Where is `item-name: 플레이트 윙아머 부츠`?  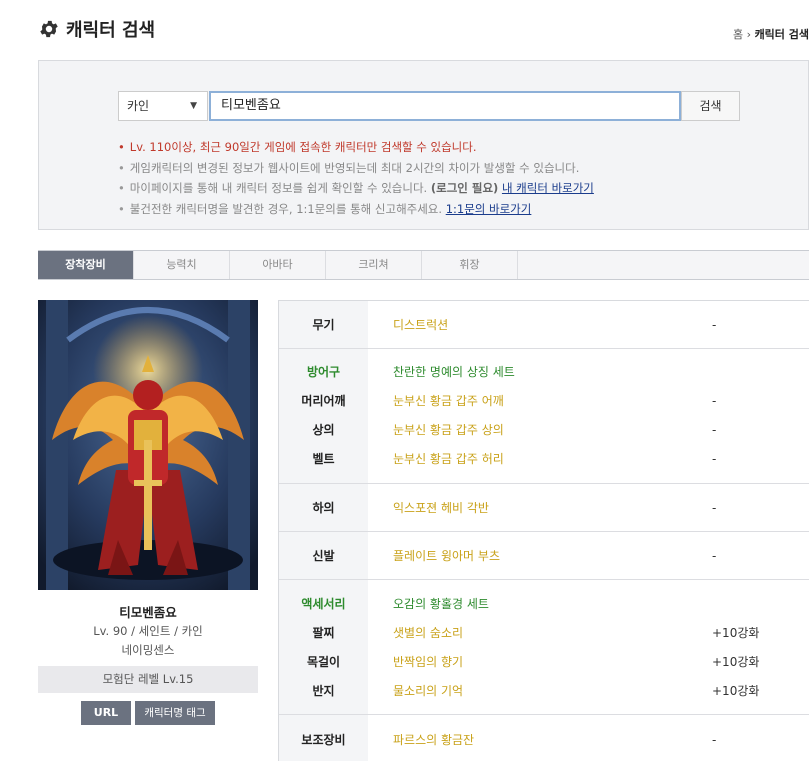
item-name: 플레이트 윙아머 부츠 is located at coordinates (446, 556).